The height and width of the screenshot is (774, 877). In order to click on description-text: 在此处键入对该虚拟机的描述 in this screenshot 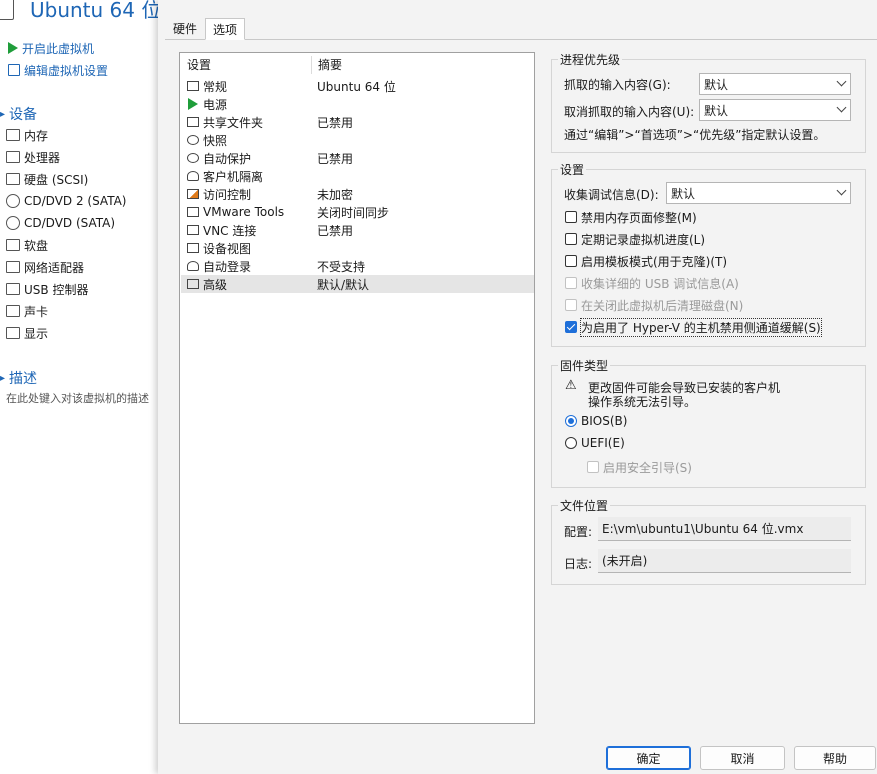, I will do `click(82, 398)`.